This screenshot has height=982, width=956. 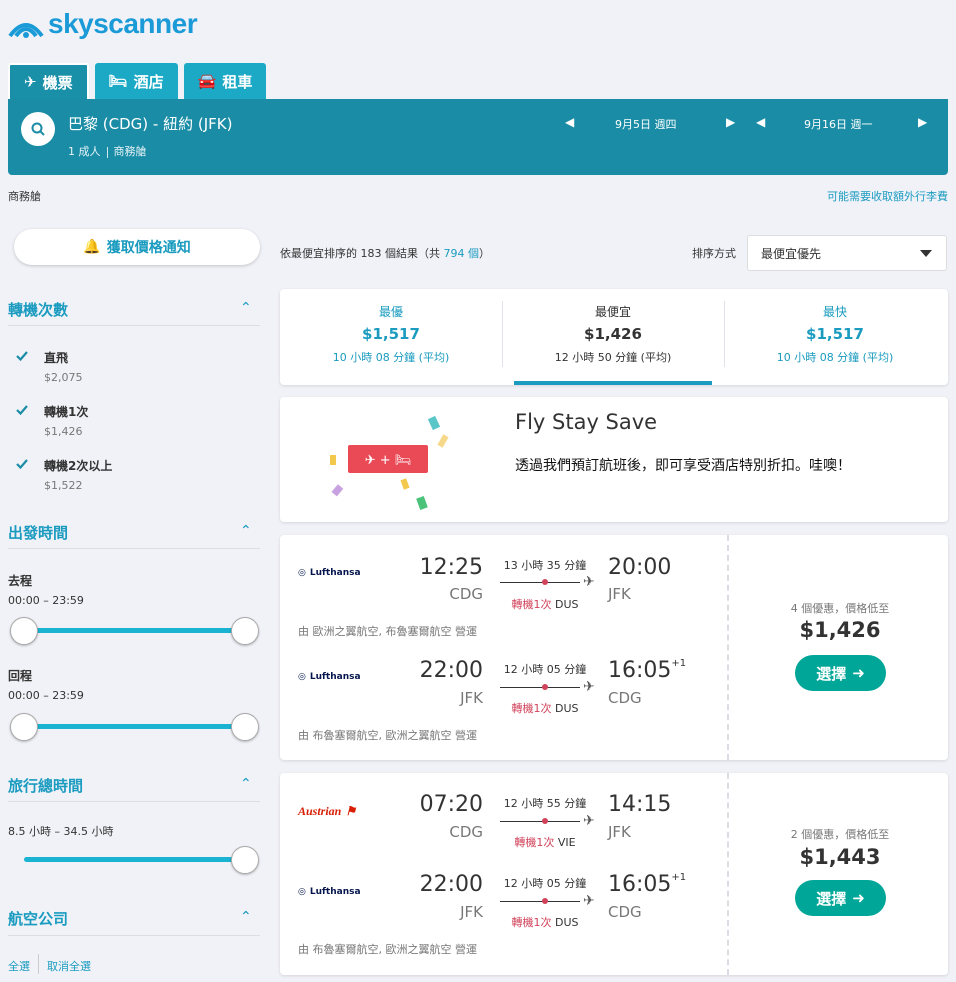 I want to click on tab-flights: ✈ 機票, so click(x=48, y=81).